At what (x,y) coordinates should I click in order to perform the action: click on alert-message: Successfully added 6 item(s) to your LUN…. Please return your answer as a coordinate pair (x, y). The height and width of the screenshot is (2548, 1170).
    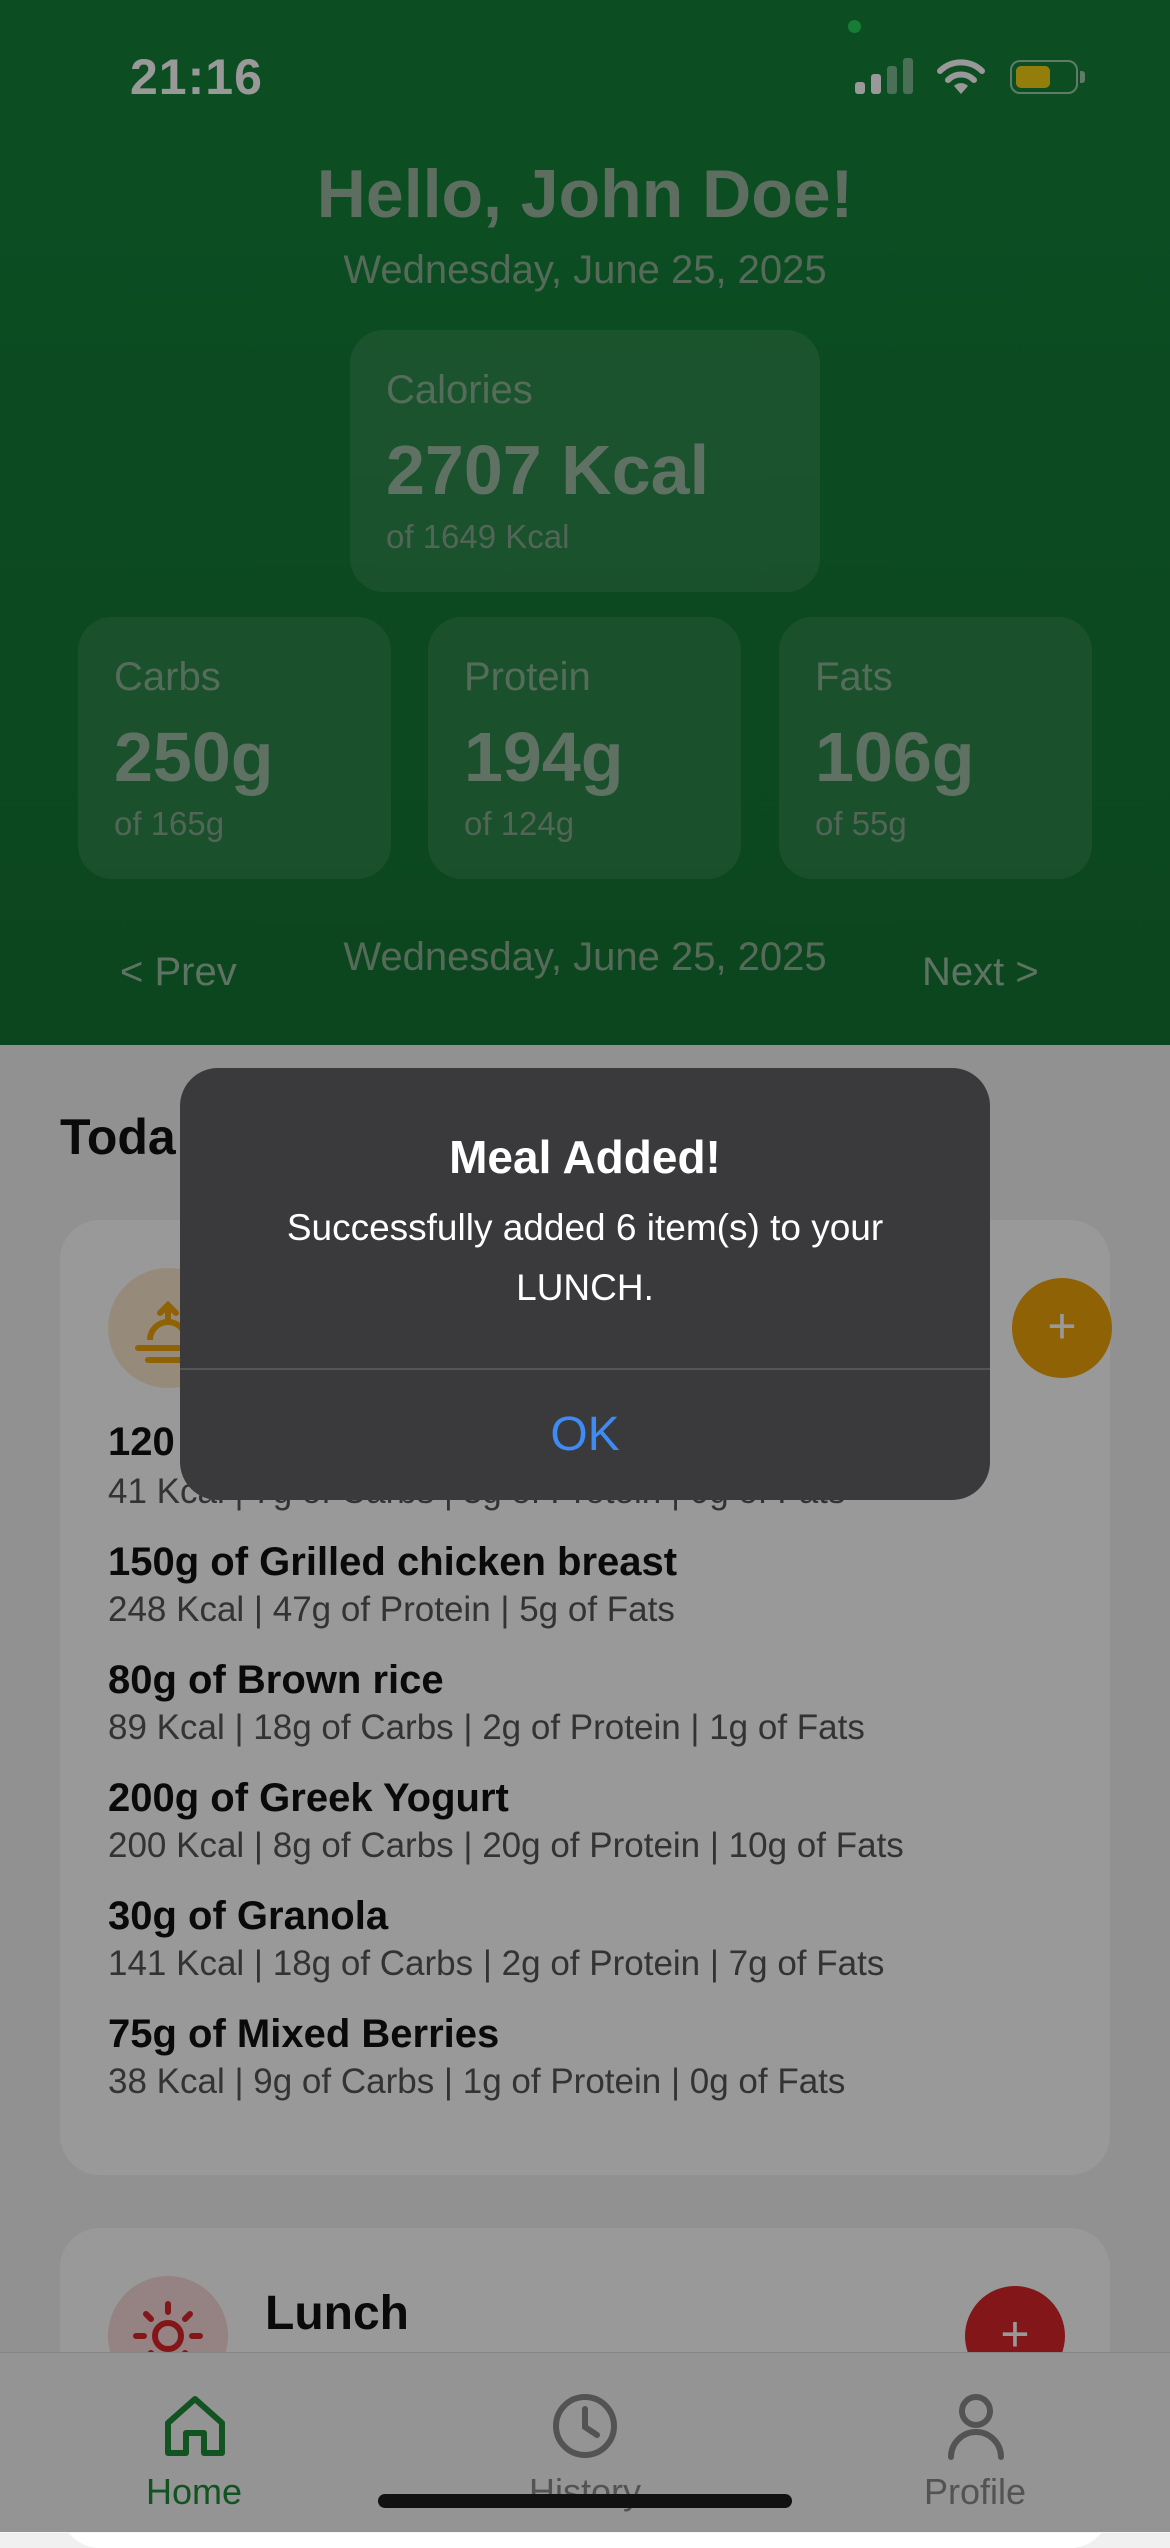
    Looking at the image, I should click on (585, 1257).